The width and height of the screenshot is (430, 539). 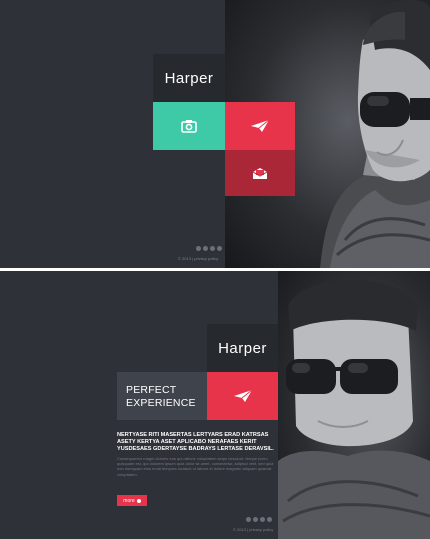 I want to click on more-button: more, so click(x=132, y=500).